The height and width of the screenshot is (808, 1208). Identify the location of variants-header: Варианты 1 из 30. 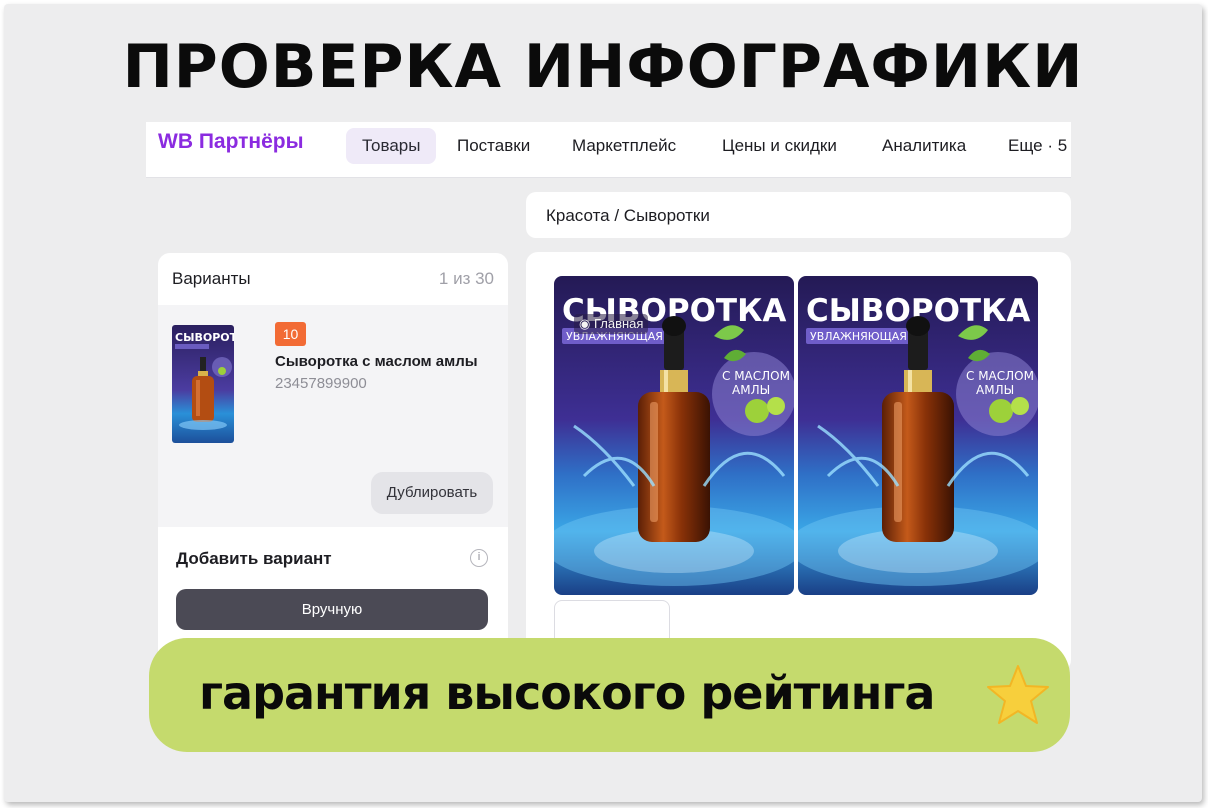
(333, 279).